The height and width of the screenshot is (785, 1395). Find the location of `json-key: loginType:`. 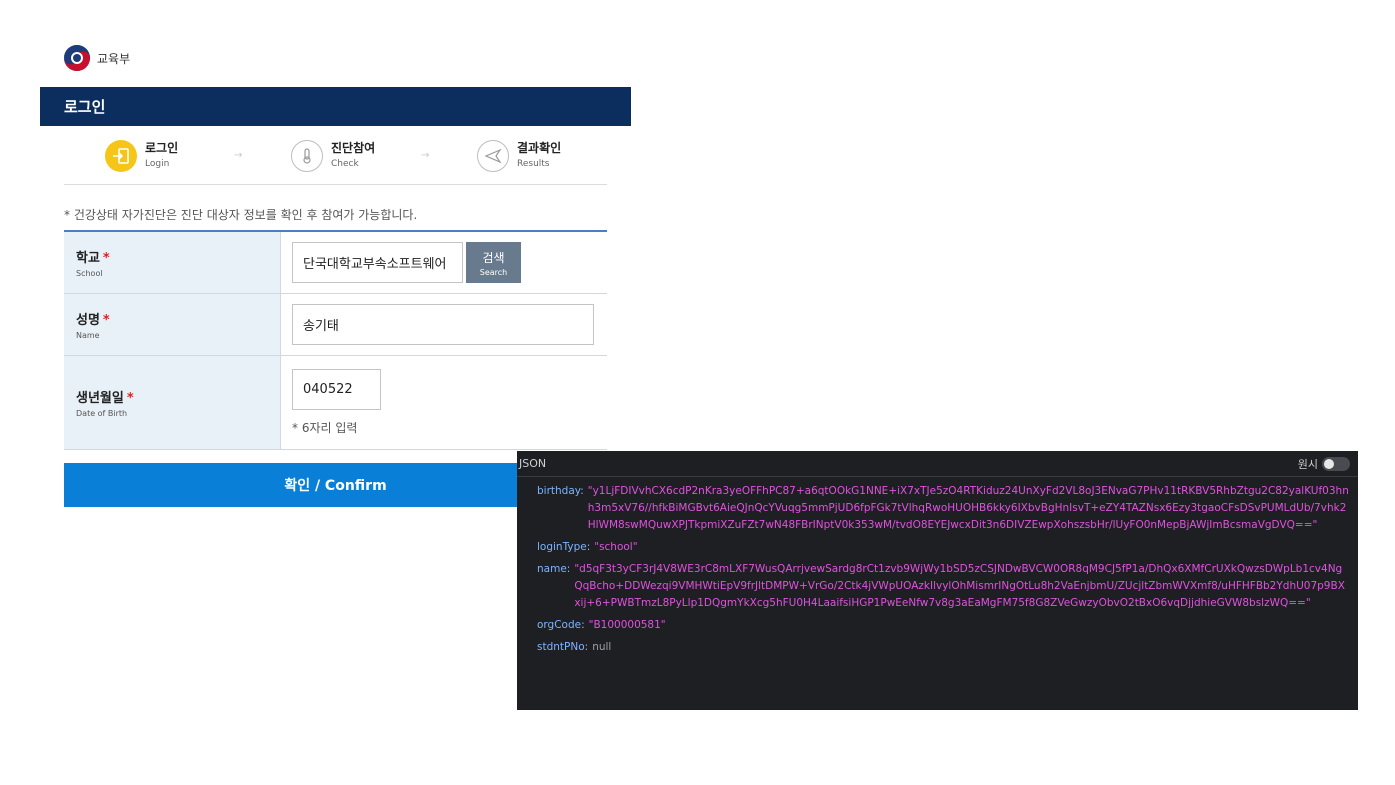

json-key: loginType: is located at coordinates (564, 547).